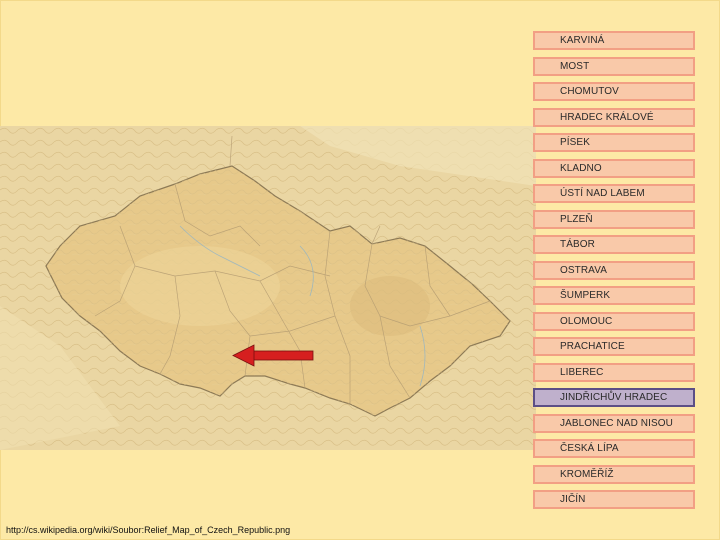 The width and height of the screenshot is (720, 540). I want to click on city-option: CHOMUTOV, so click(614, 91).